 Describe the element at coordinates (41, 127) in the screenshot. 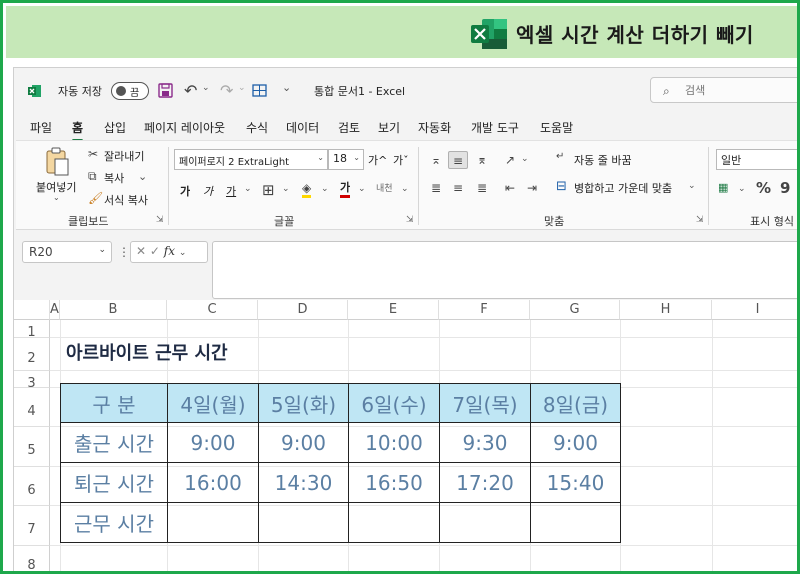

I see `tab-0: 파일` at that location.